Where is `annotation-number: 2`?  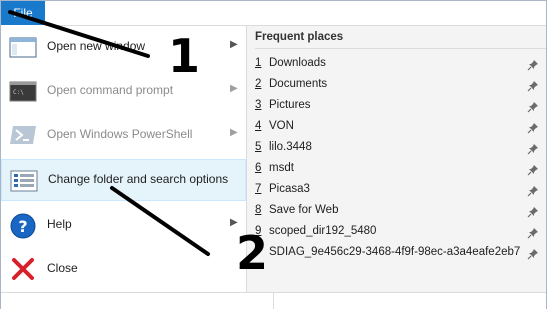 annotation-number: 2 is located at coordinates (252, 253).